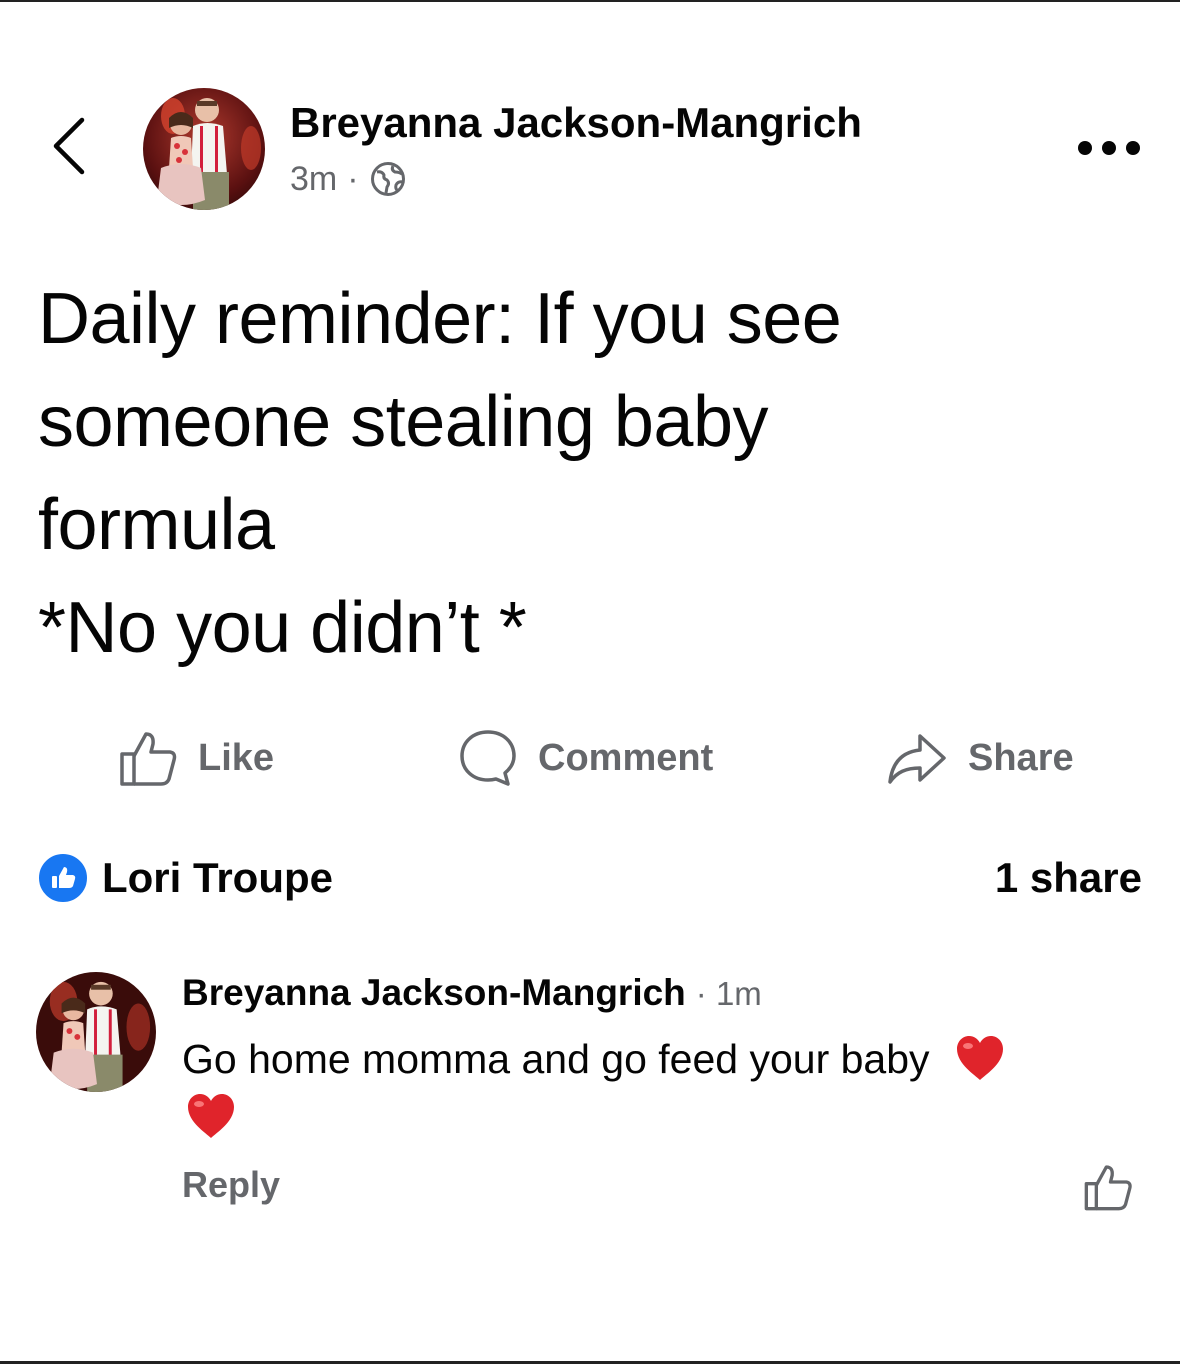 This screenshot has width=1180, height=1364. What do you see at coordinates (96, 1032) in the screenshot?
I see `commenter-avatar` at bounding box center [96, 1032].